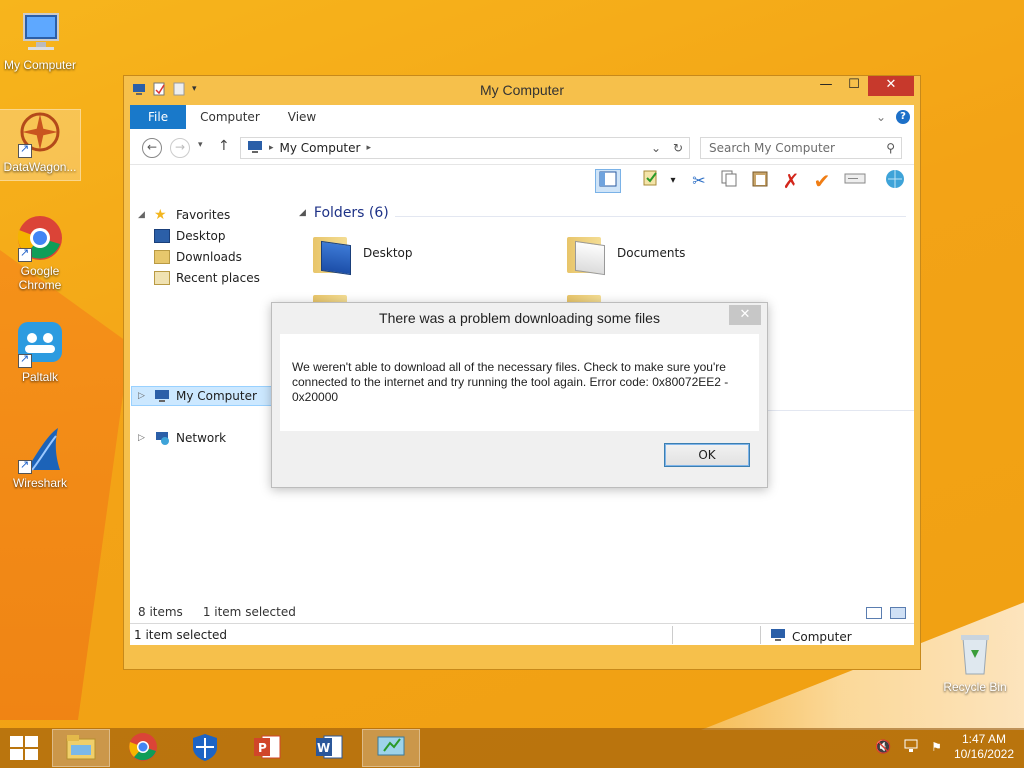  Describe the element at coordinates (158, 117) in the screenshot. I see `tab-file: File` at that location.